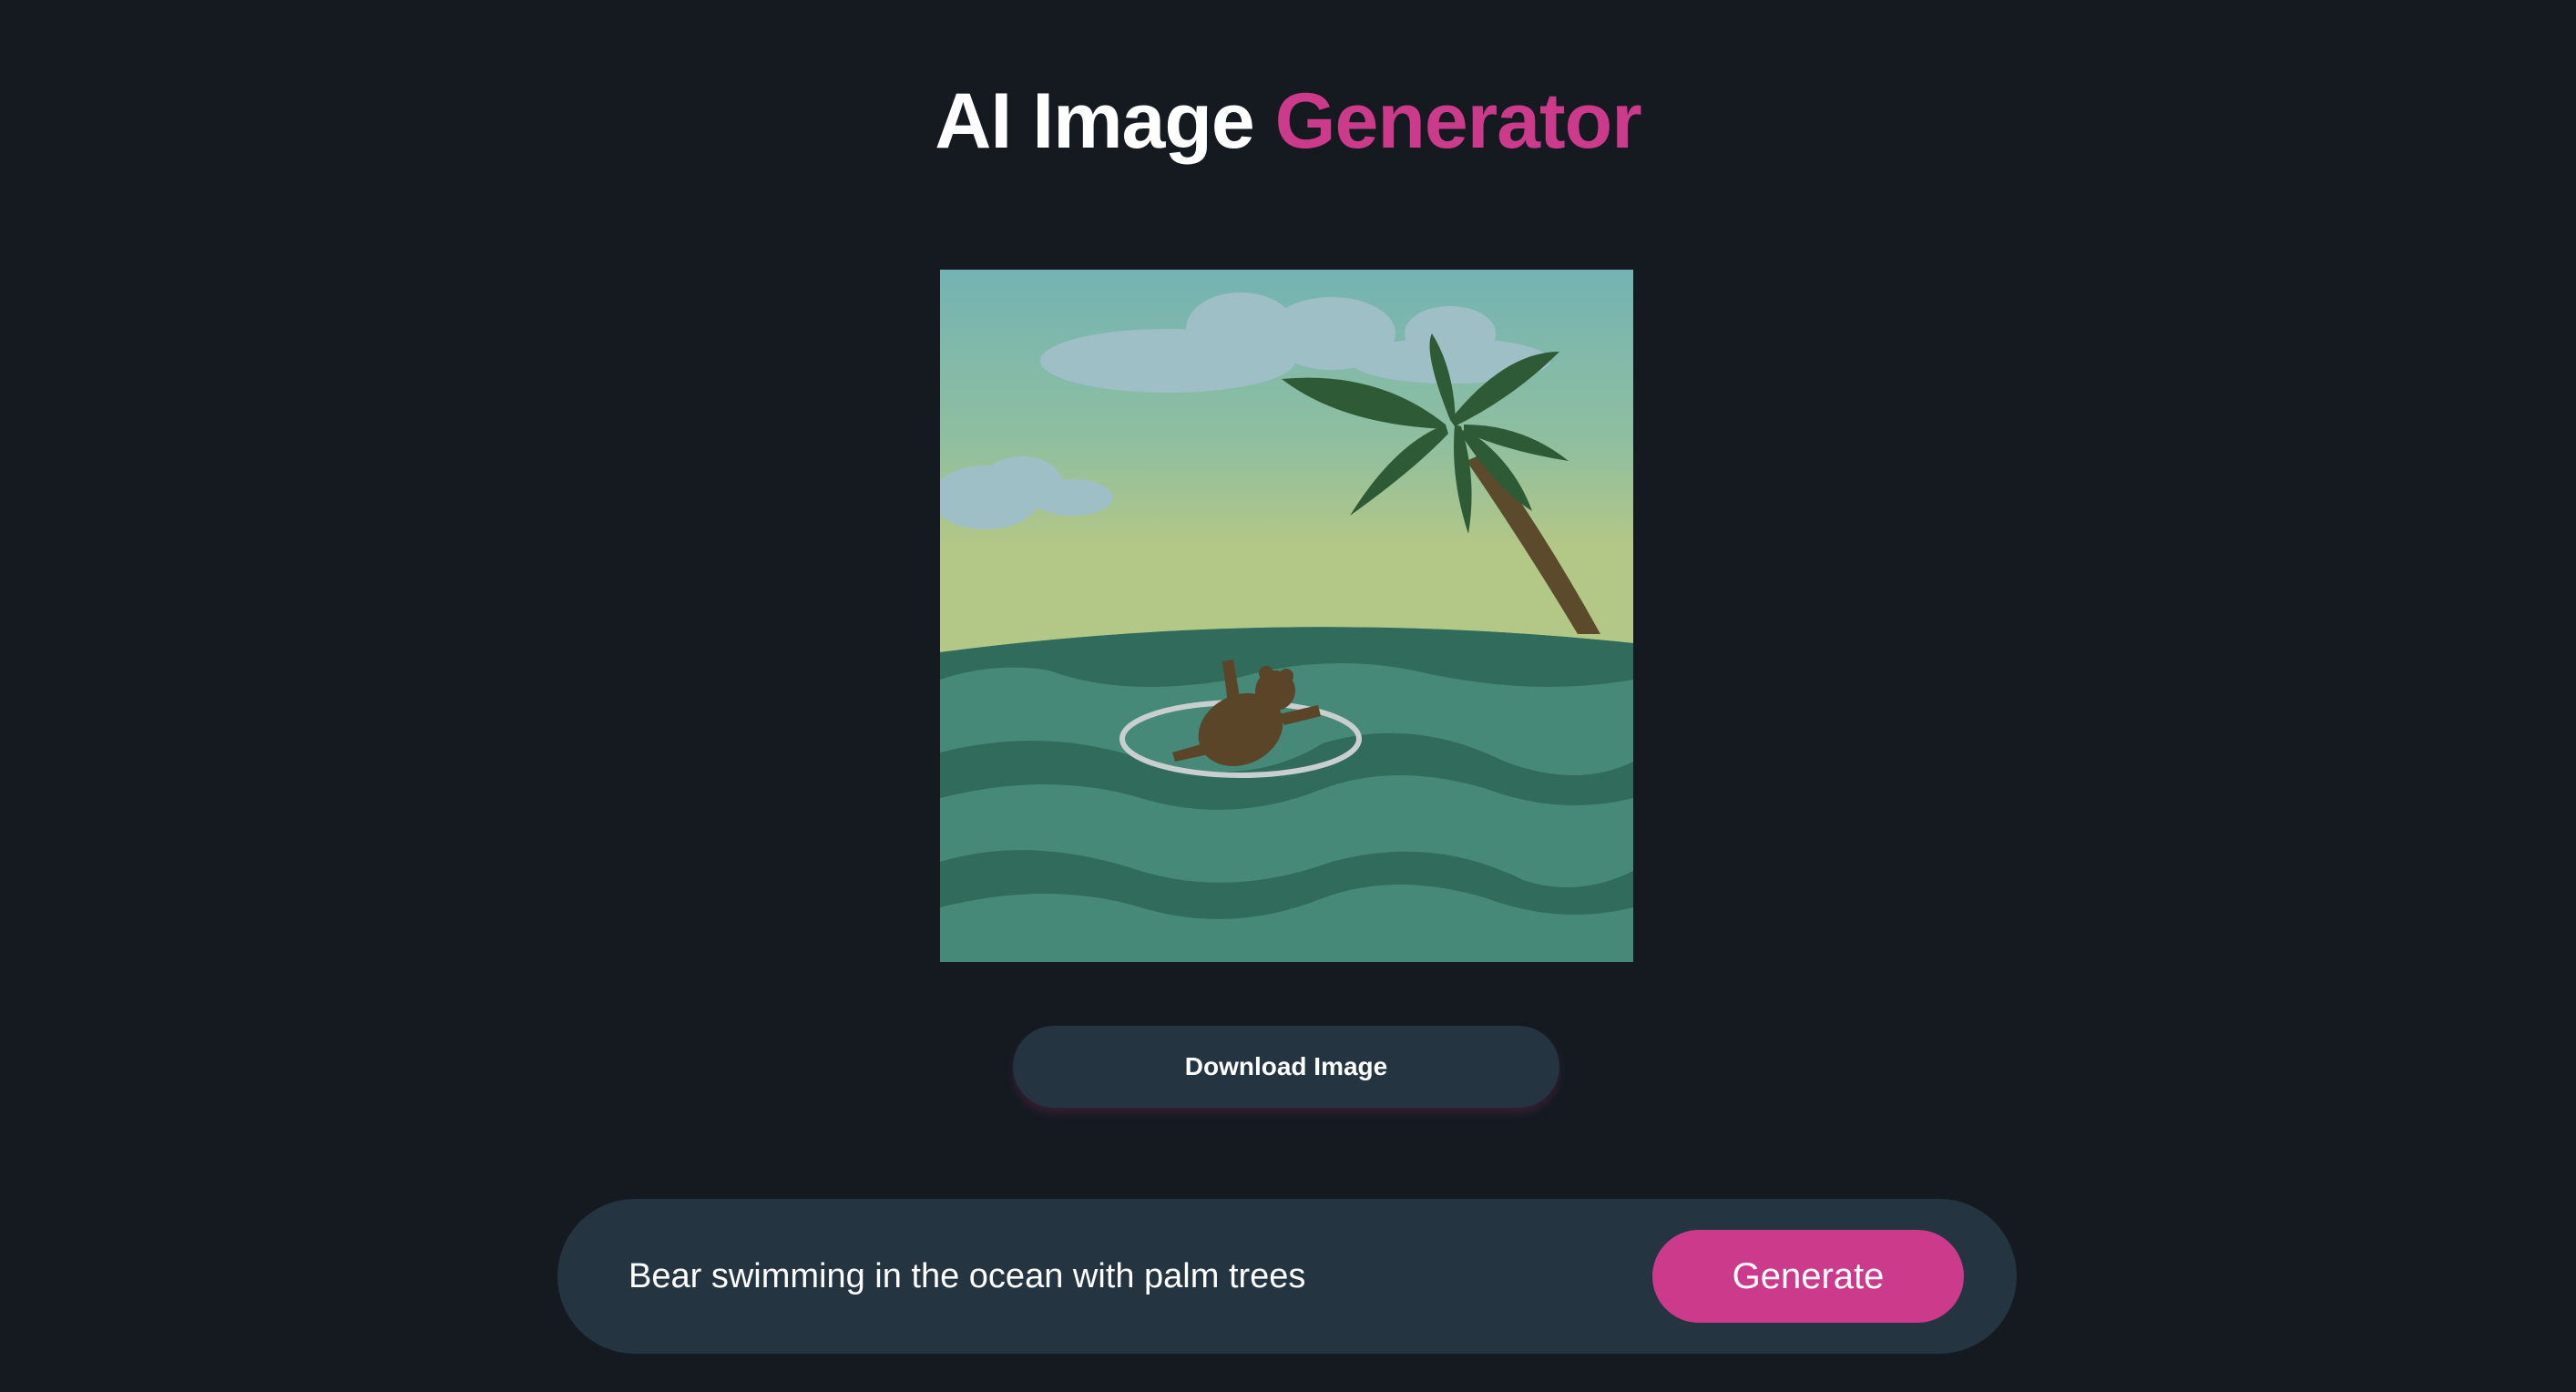 This screenshot has width=2576, height=1392. Describe the element at coordinates (1808, 1276) in the screenshot. I see `generate-button: Generate` at that location.